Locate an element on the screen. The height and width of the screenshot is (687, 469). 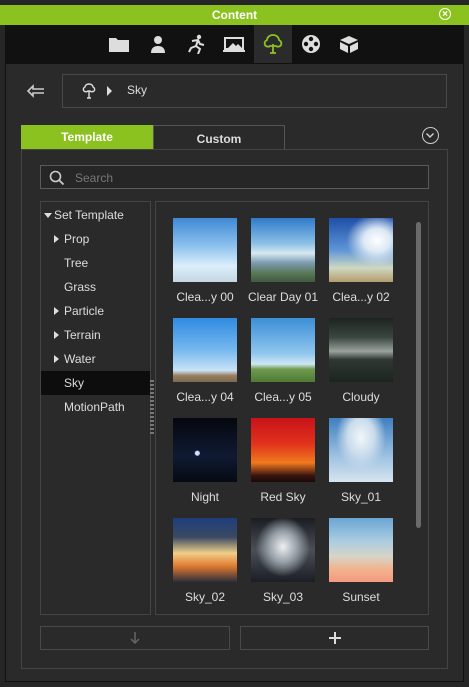
tree-item-particle: Particle is located at coordinates (95, 311).